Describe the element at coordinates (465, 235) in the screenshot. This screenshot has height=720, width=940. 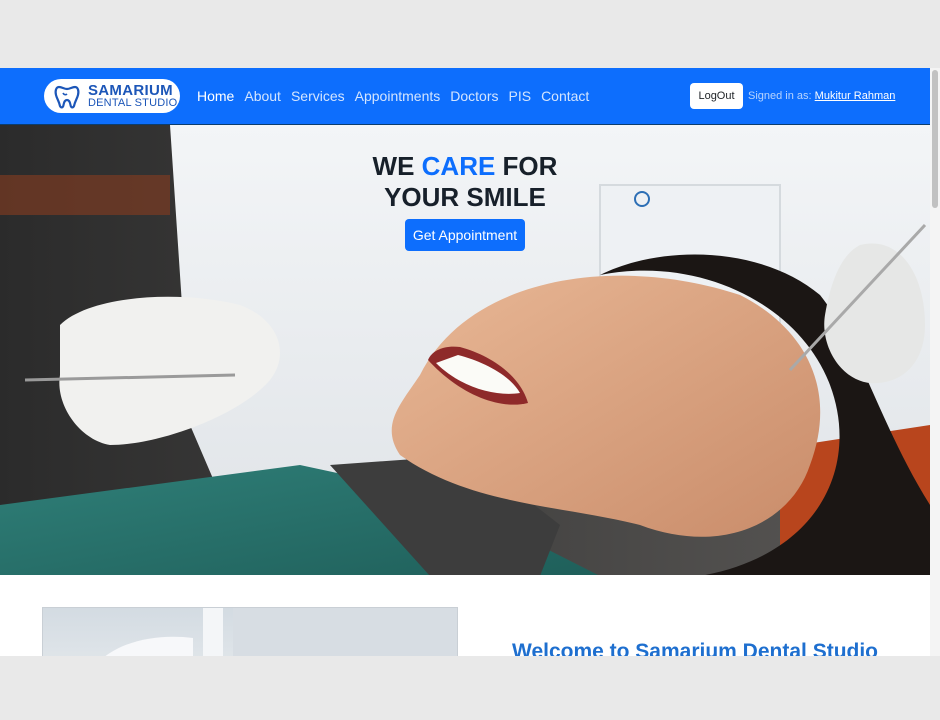
I see `get-appointment-button: Get Appointment` at that location.